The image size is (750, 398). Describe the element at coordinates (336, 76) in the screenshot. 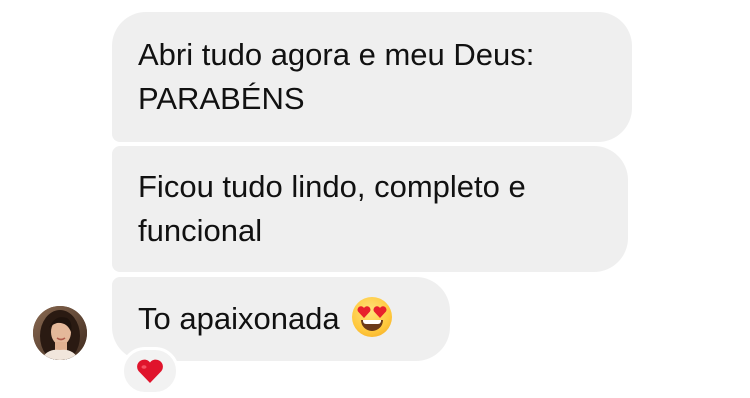

I see `message-text: Abri tudo agora e meu Deus: PARABÉNS` at that location.